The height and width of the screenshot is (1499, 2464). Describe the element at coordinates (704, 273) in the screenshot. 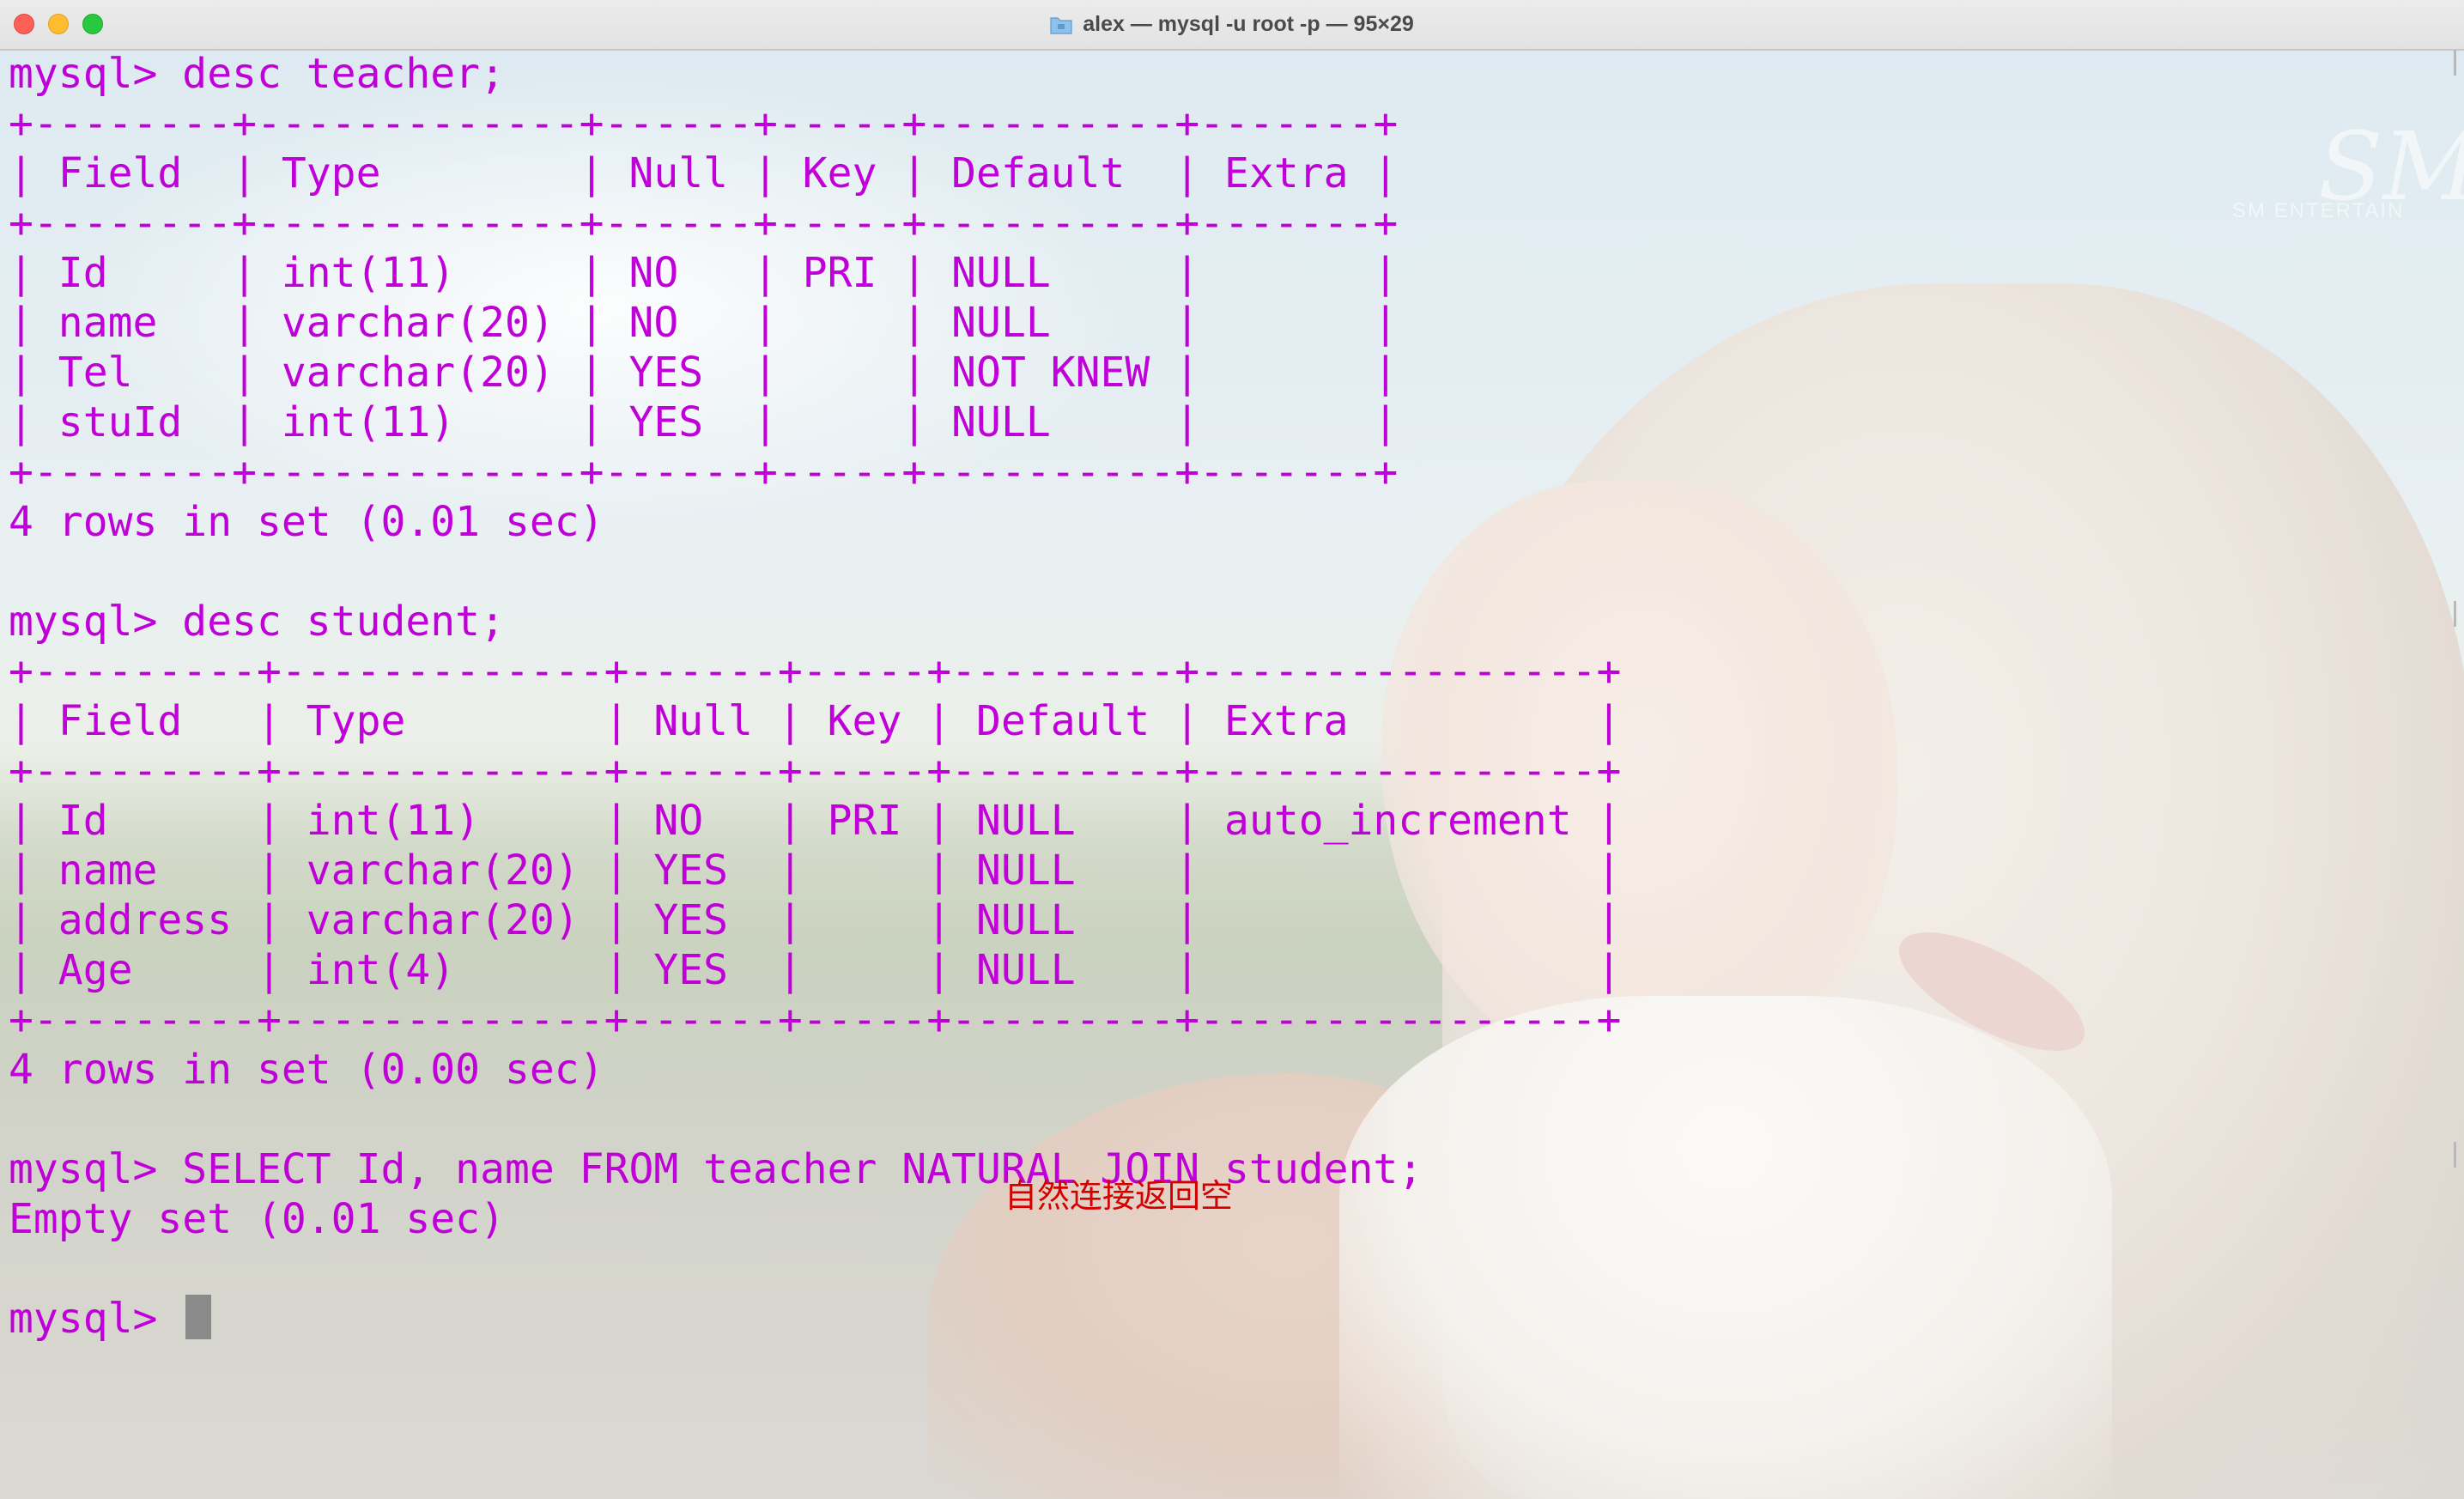

I see `terminal-line: | Id | int(11) | NO | PRI | NULL | |` at that location.